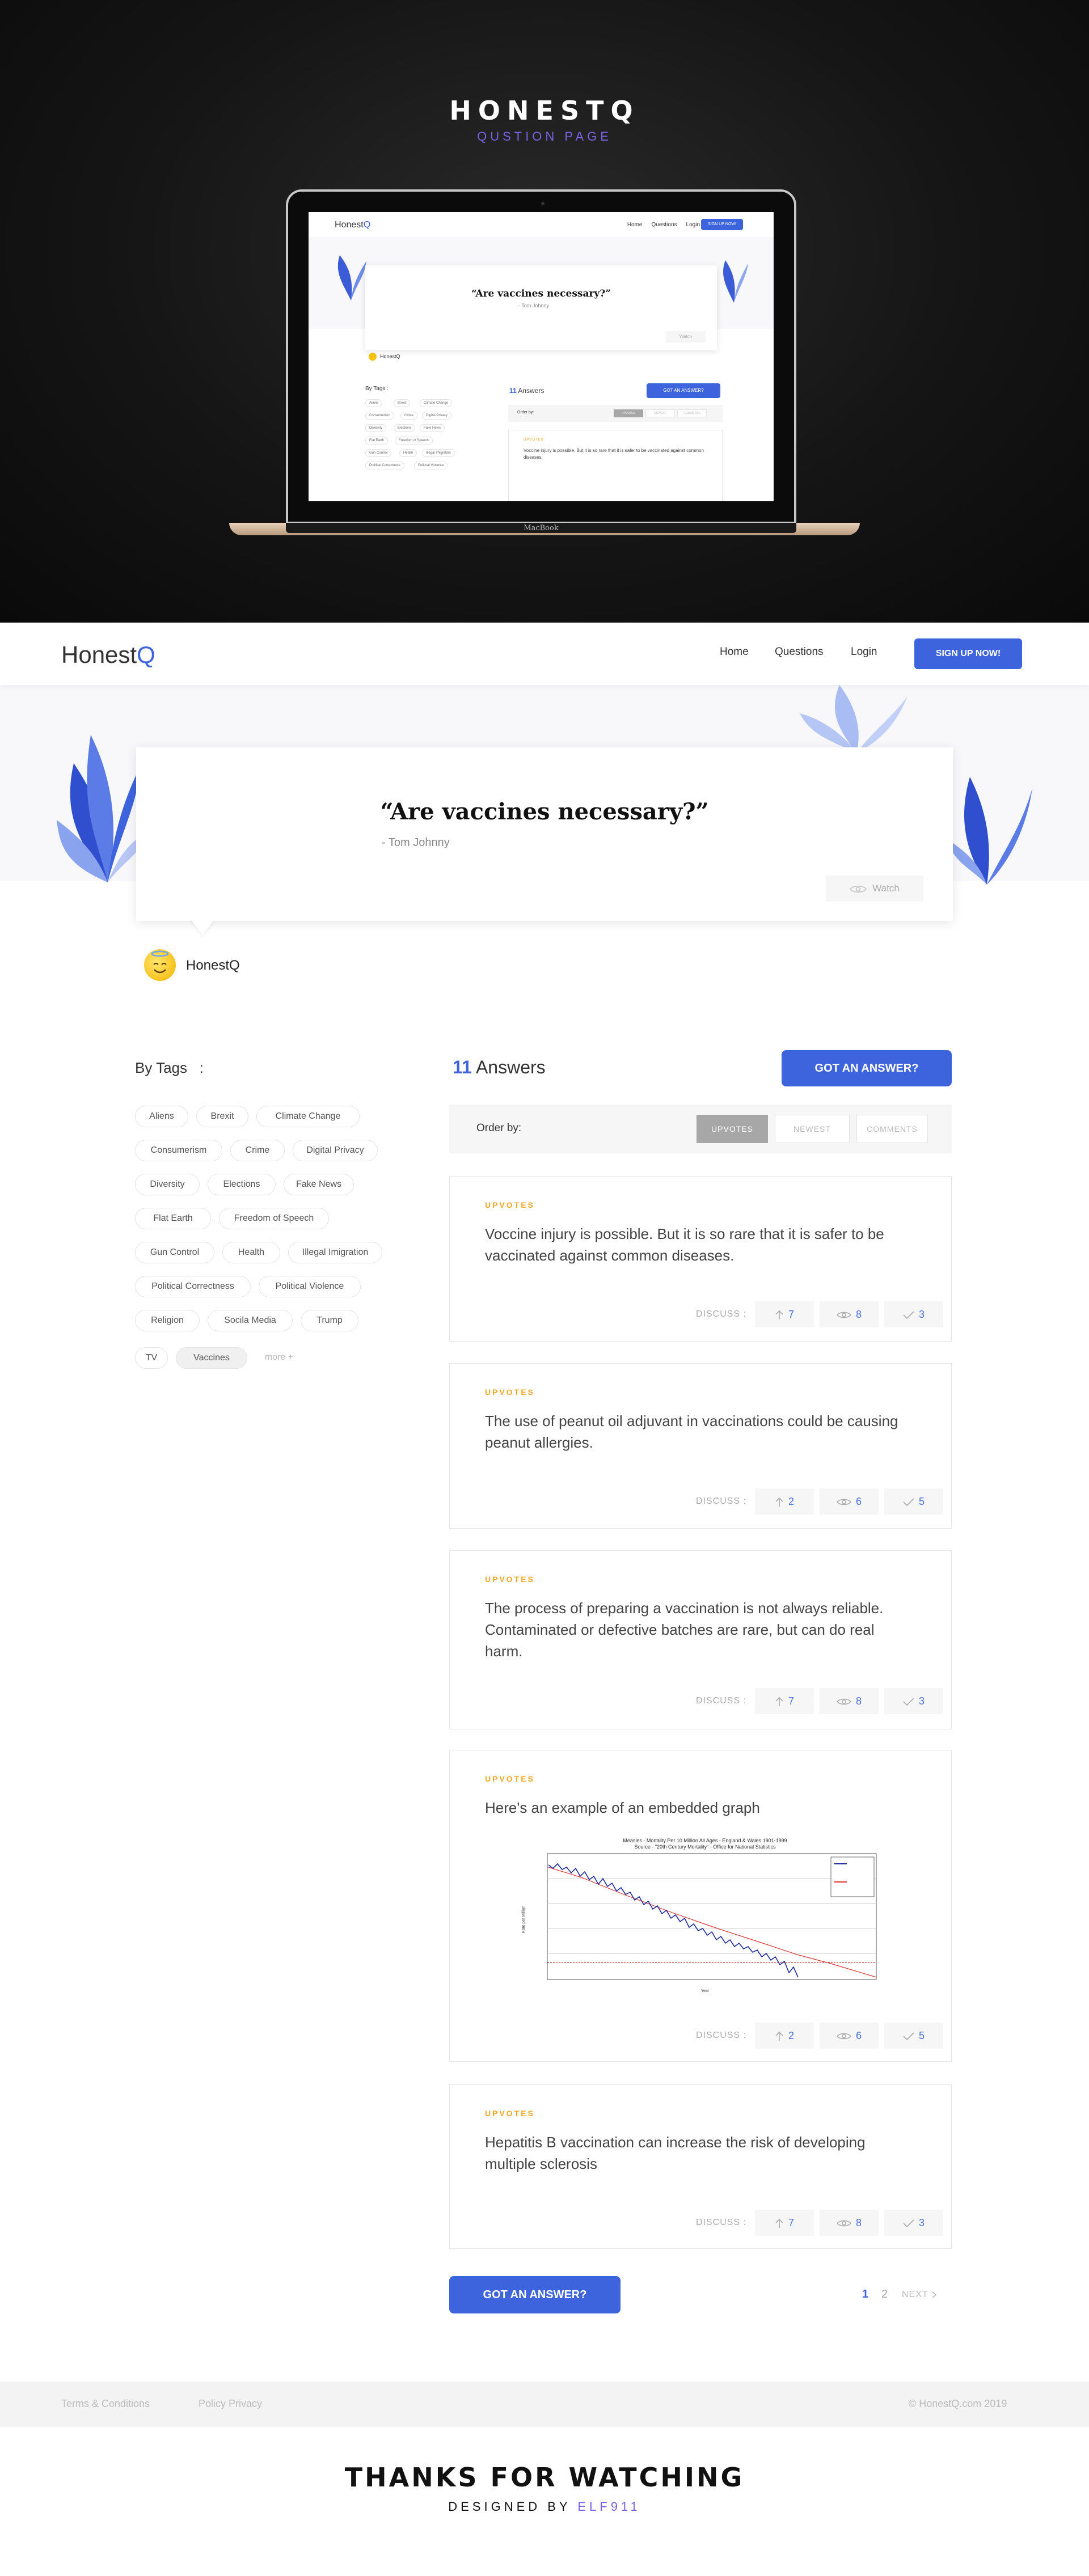 This screenshot has height=2576, width=1089. What do you see at coordinates (167, 1184) in the screenshot?
I see `tag-diversity: Diversity` at bounding box center [167, 1184].